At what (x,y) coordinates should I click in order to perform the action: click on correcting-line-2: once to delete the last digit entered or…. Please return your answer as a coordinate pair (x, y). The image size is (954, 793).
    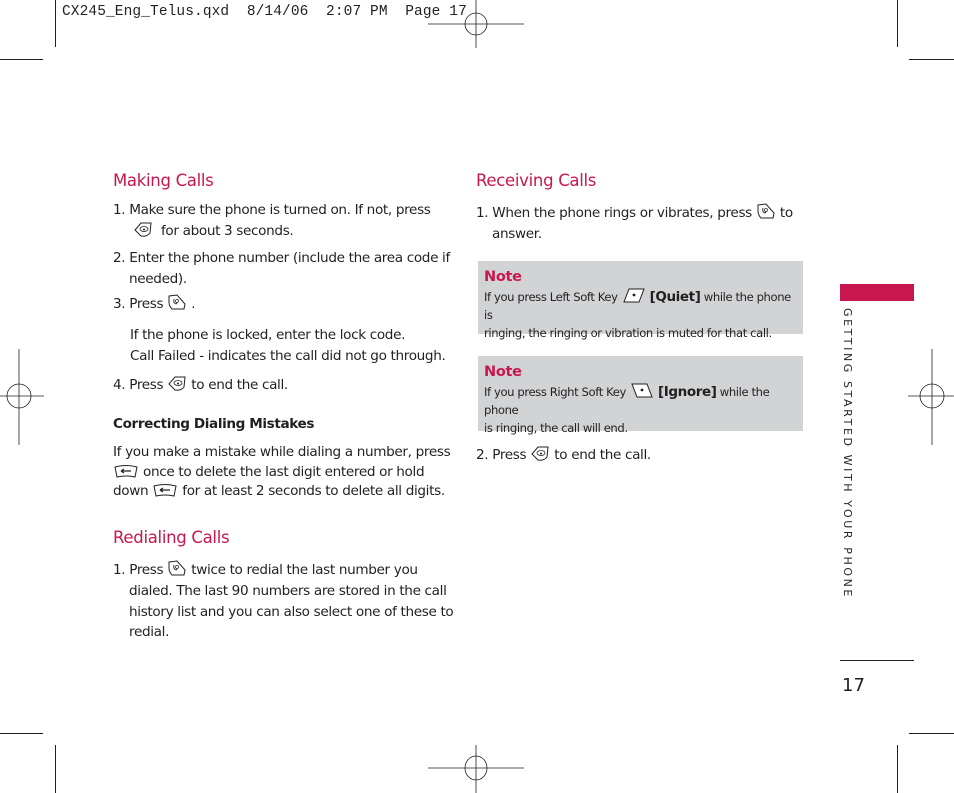
    Looking at the image, I should click on (284, 471).